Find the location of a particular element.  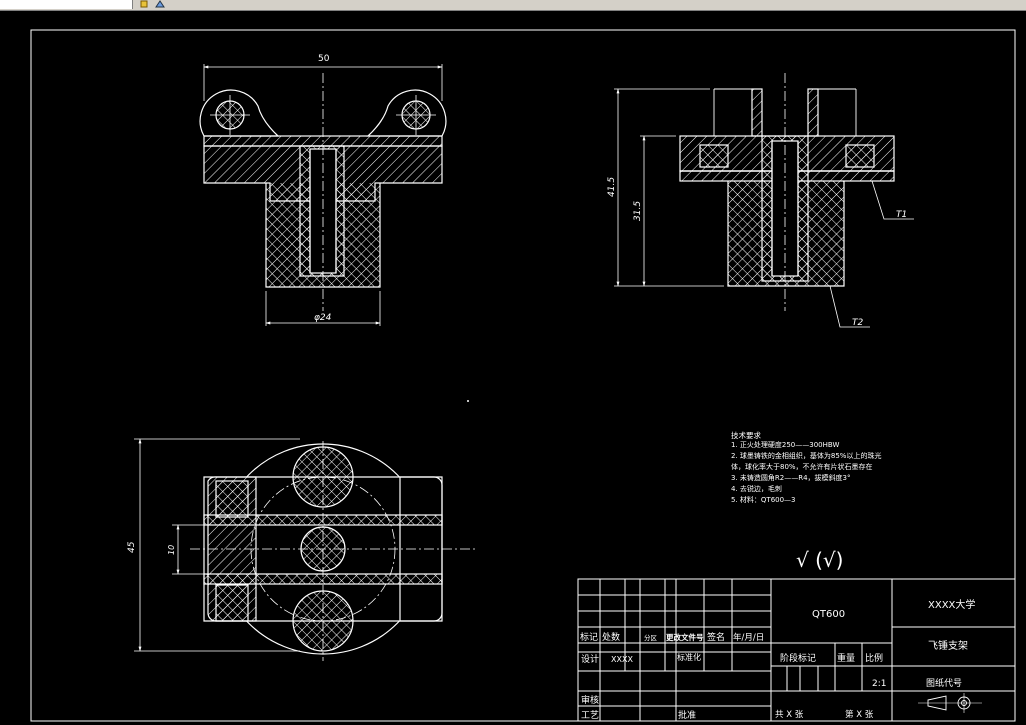

tool-icon-b is located at coordinates (160, 4).